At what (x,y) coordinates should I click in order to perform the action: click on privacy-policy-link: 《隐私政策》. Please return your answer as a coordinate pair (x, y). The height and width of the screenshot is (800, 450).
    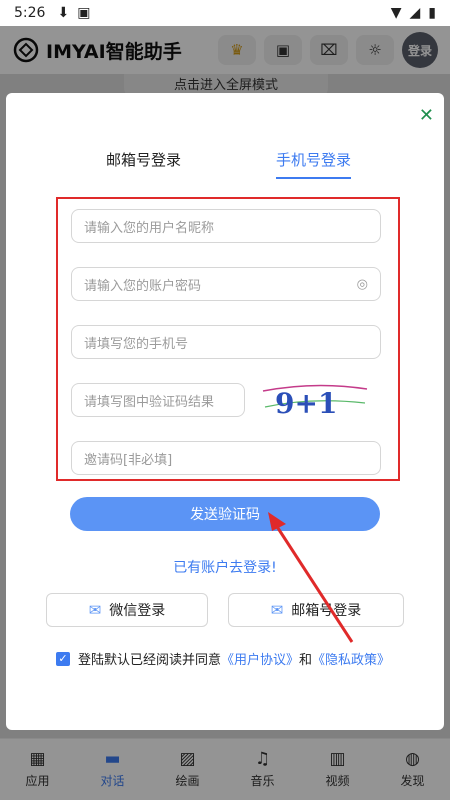
    Looking at the image, I should click on (351, 660).